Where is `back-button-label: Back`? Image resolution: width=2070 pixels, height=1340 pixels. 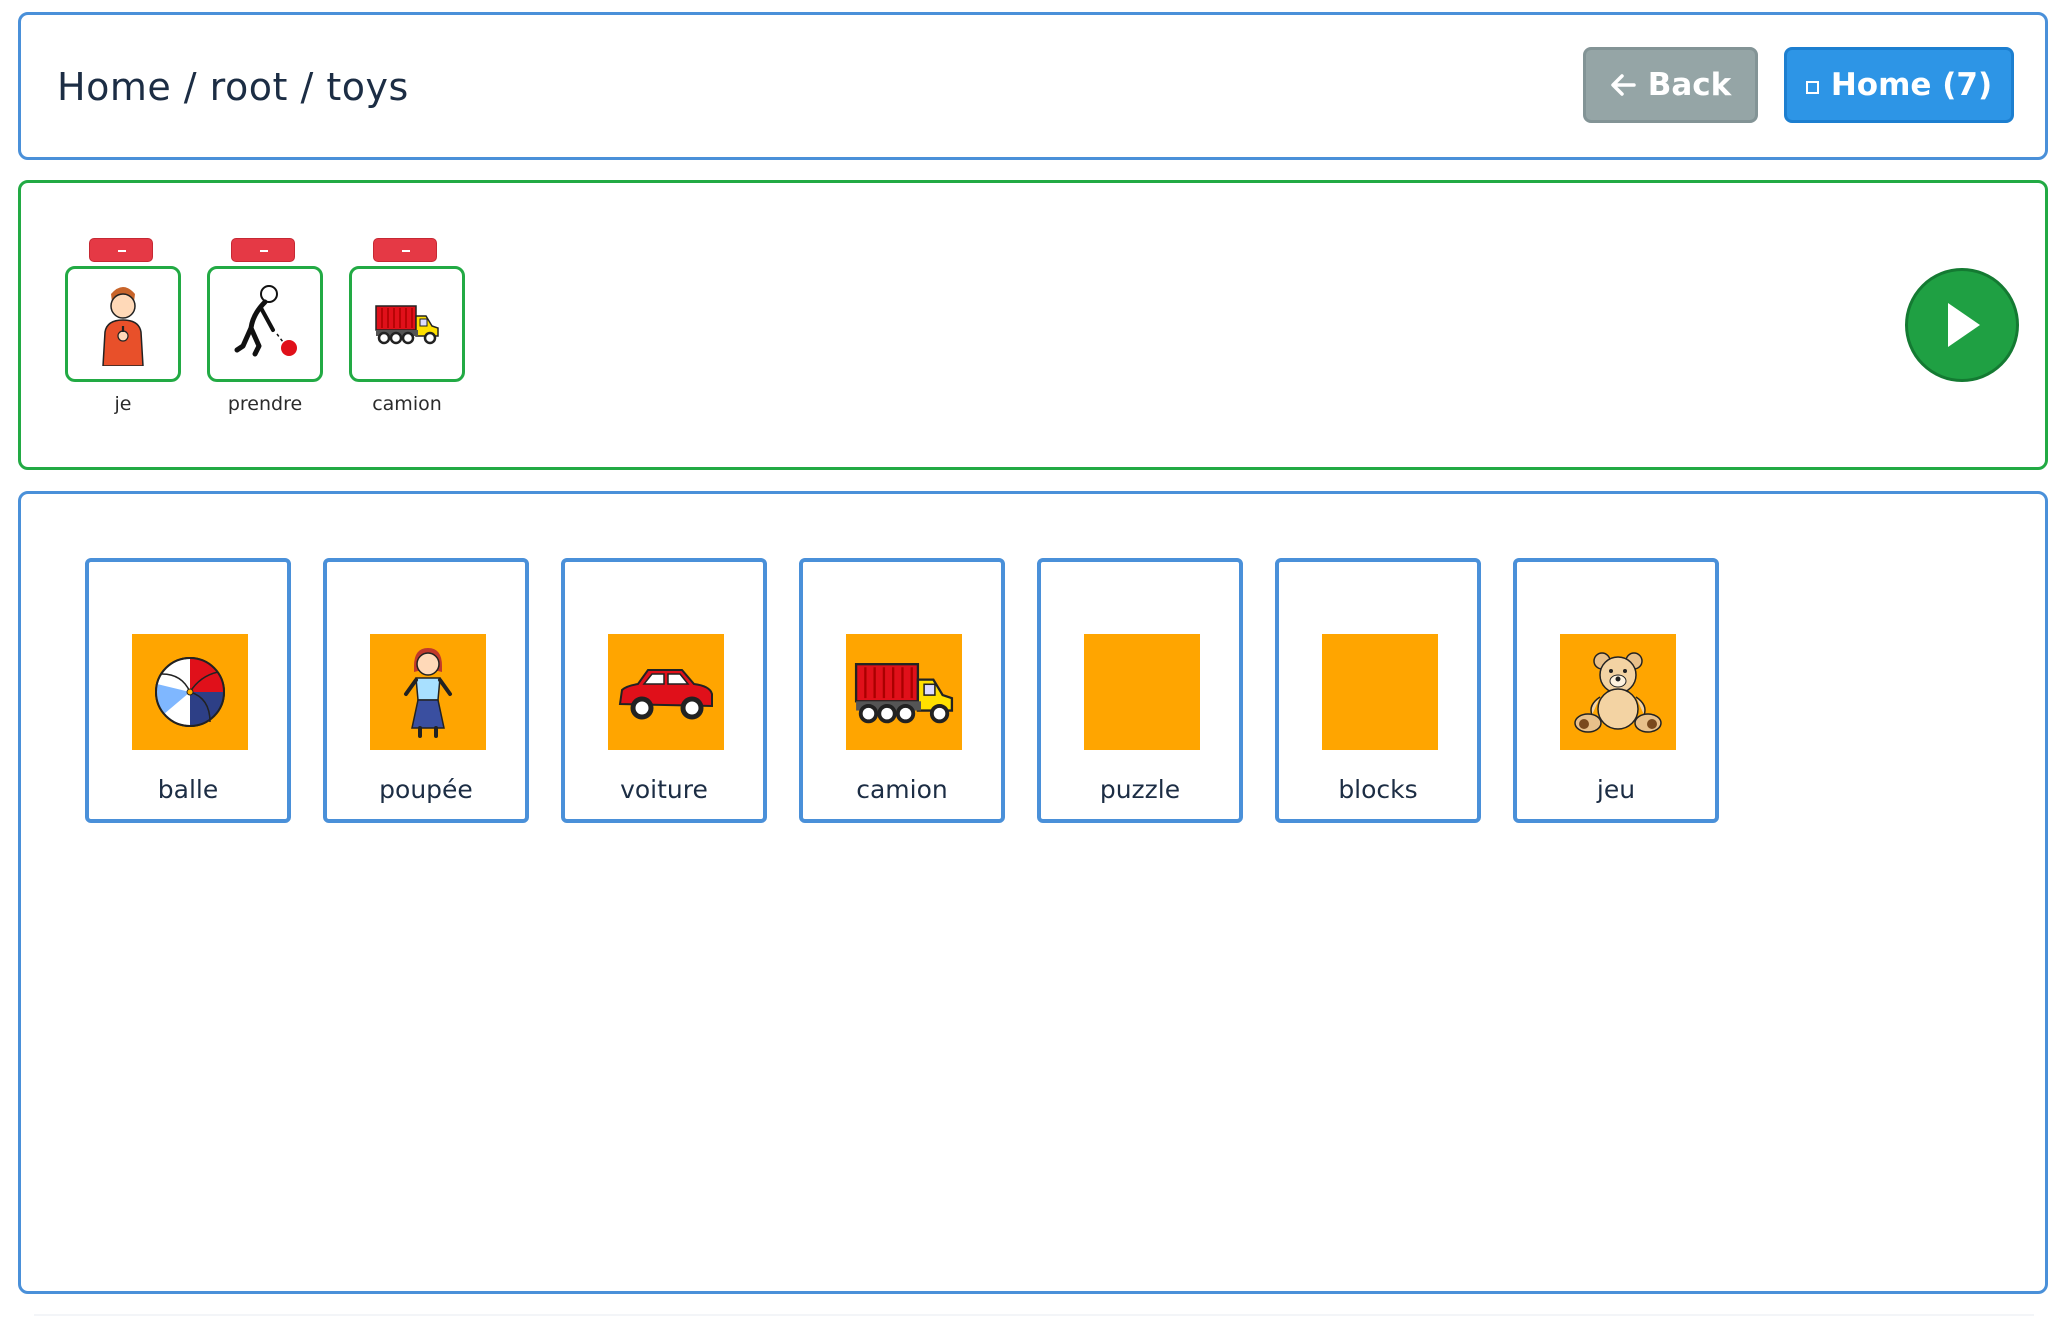 back-button-label: Back is located at coordinates (1689, 85).